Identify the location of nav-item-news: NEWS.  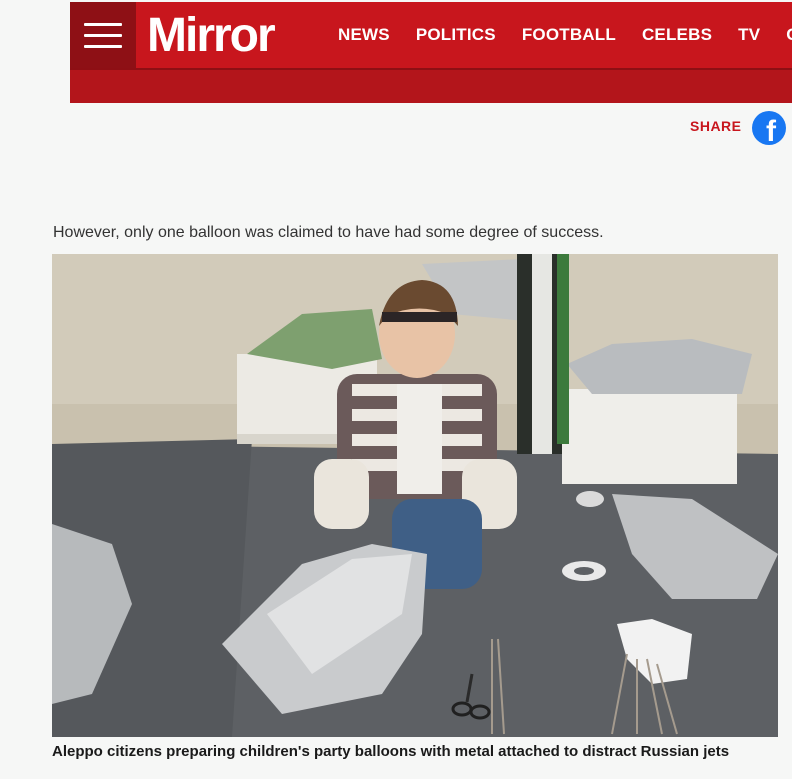
(364, 35).